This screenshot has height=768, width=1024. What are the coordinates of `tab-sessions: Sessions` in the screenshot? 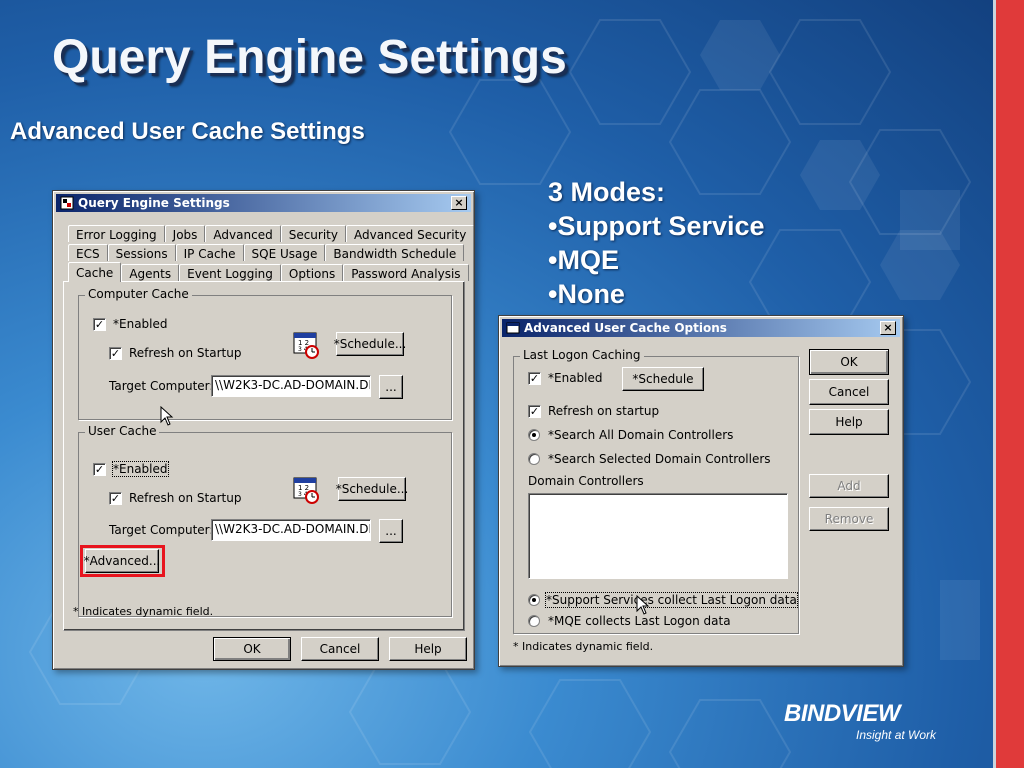 It's located at (141, 252).